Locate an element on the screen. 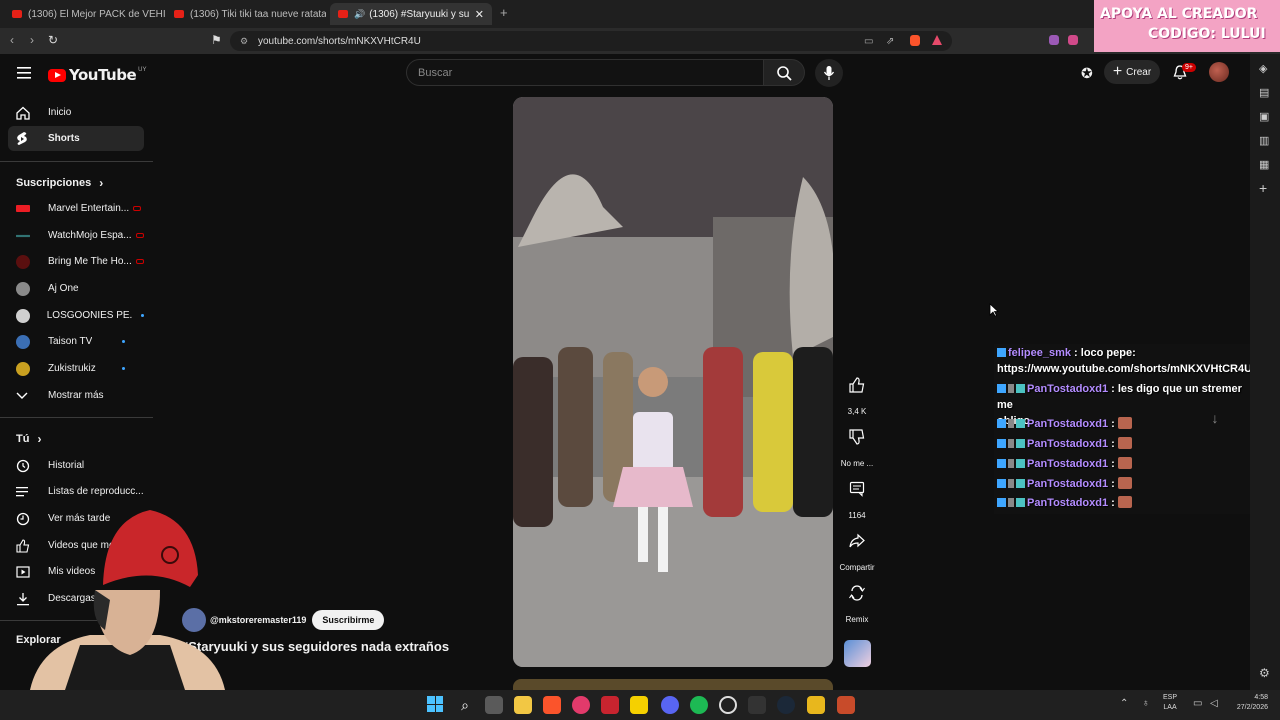  sound-thumbnail is located at coordinates (857, 653).